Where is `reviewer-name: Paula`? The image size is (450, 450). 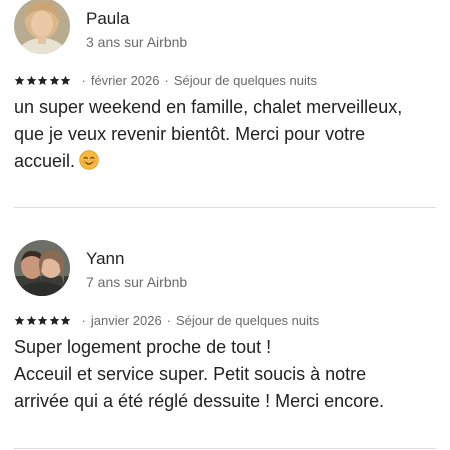
reviewer-name: Paula is located at coordinates (107, 19).